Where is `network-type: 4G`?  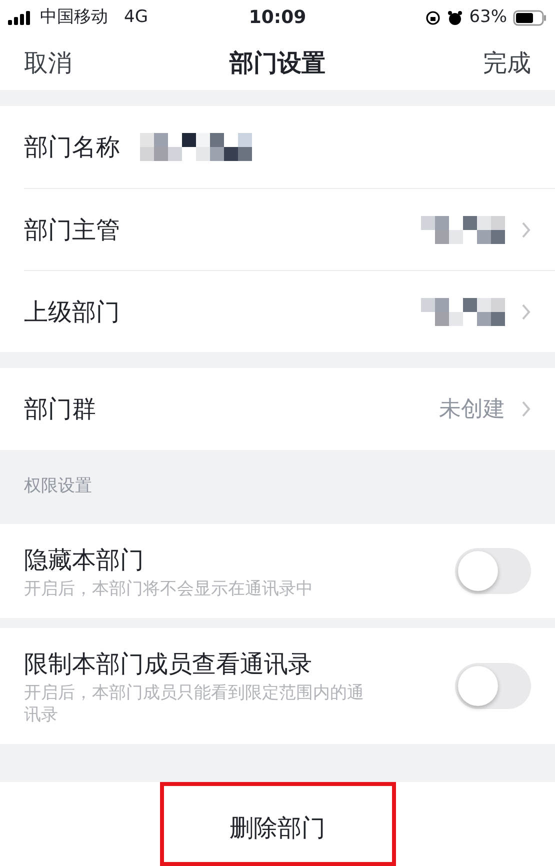 network-type: 4G is located at coordinates (136, 17).